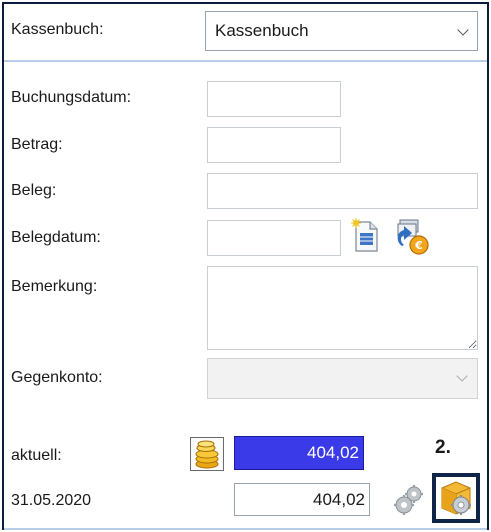 The height and width of the screenshot is (532, 491). I want to click on new-document-icon, so click(364, 235).